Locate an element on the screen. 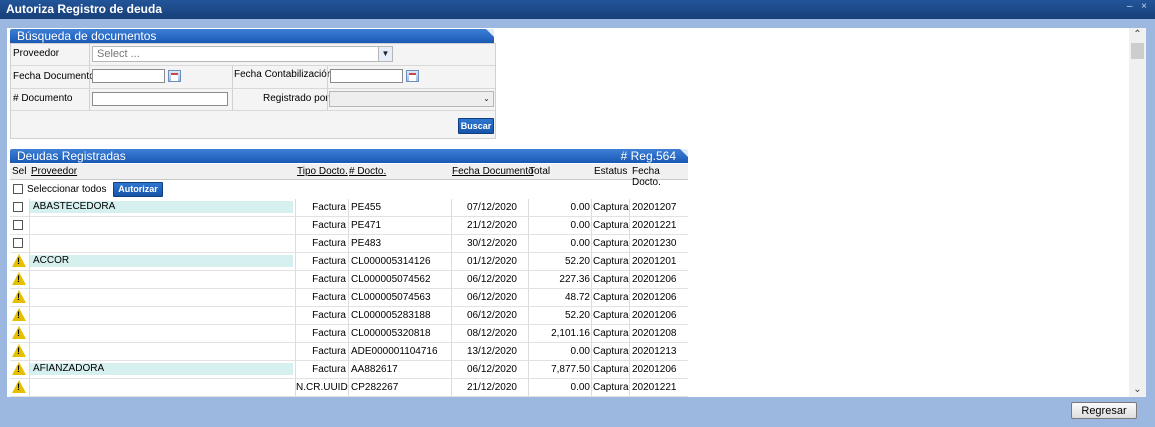  fecha-documento-input is located at coordinates (128, 76).